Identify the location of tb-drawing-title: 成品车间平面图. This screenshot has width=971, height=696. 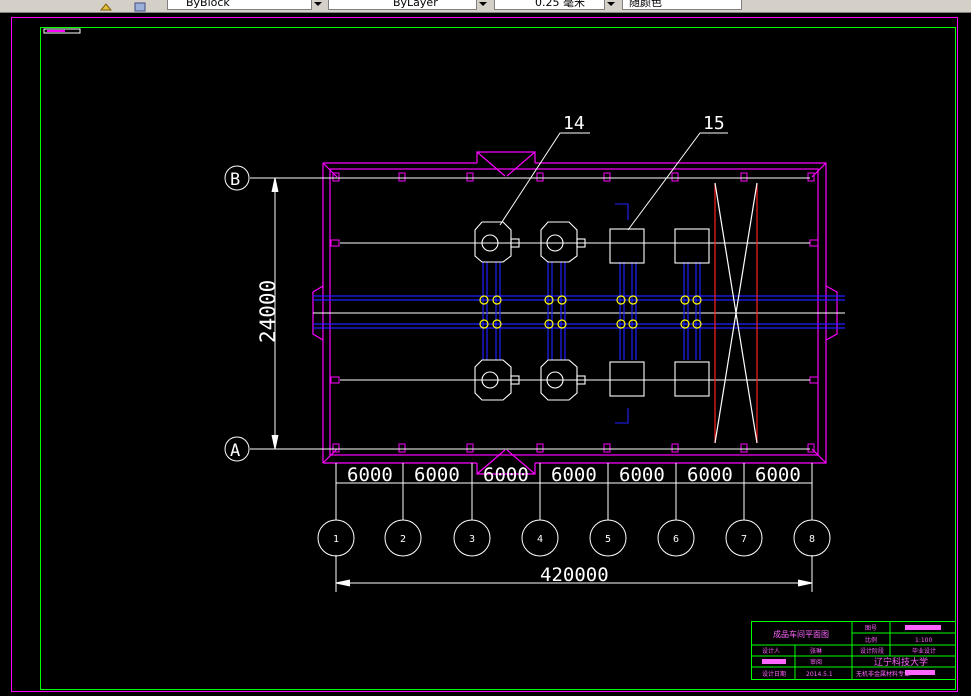
(801, 634).